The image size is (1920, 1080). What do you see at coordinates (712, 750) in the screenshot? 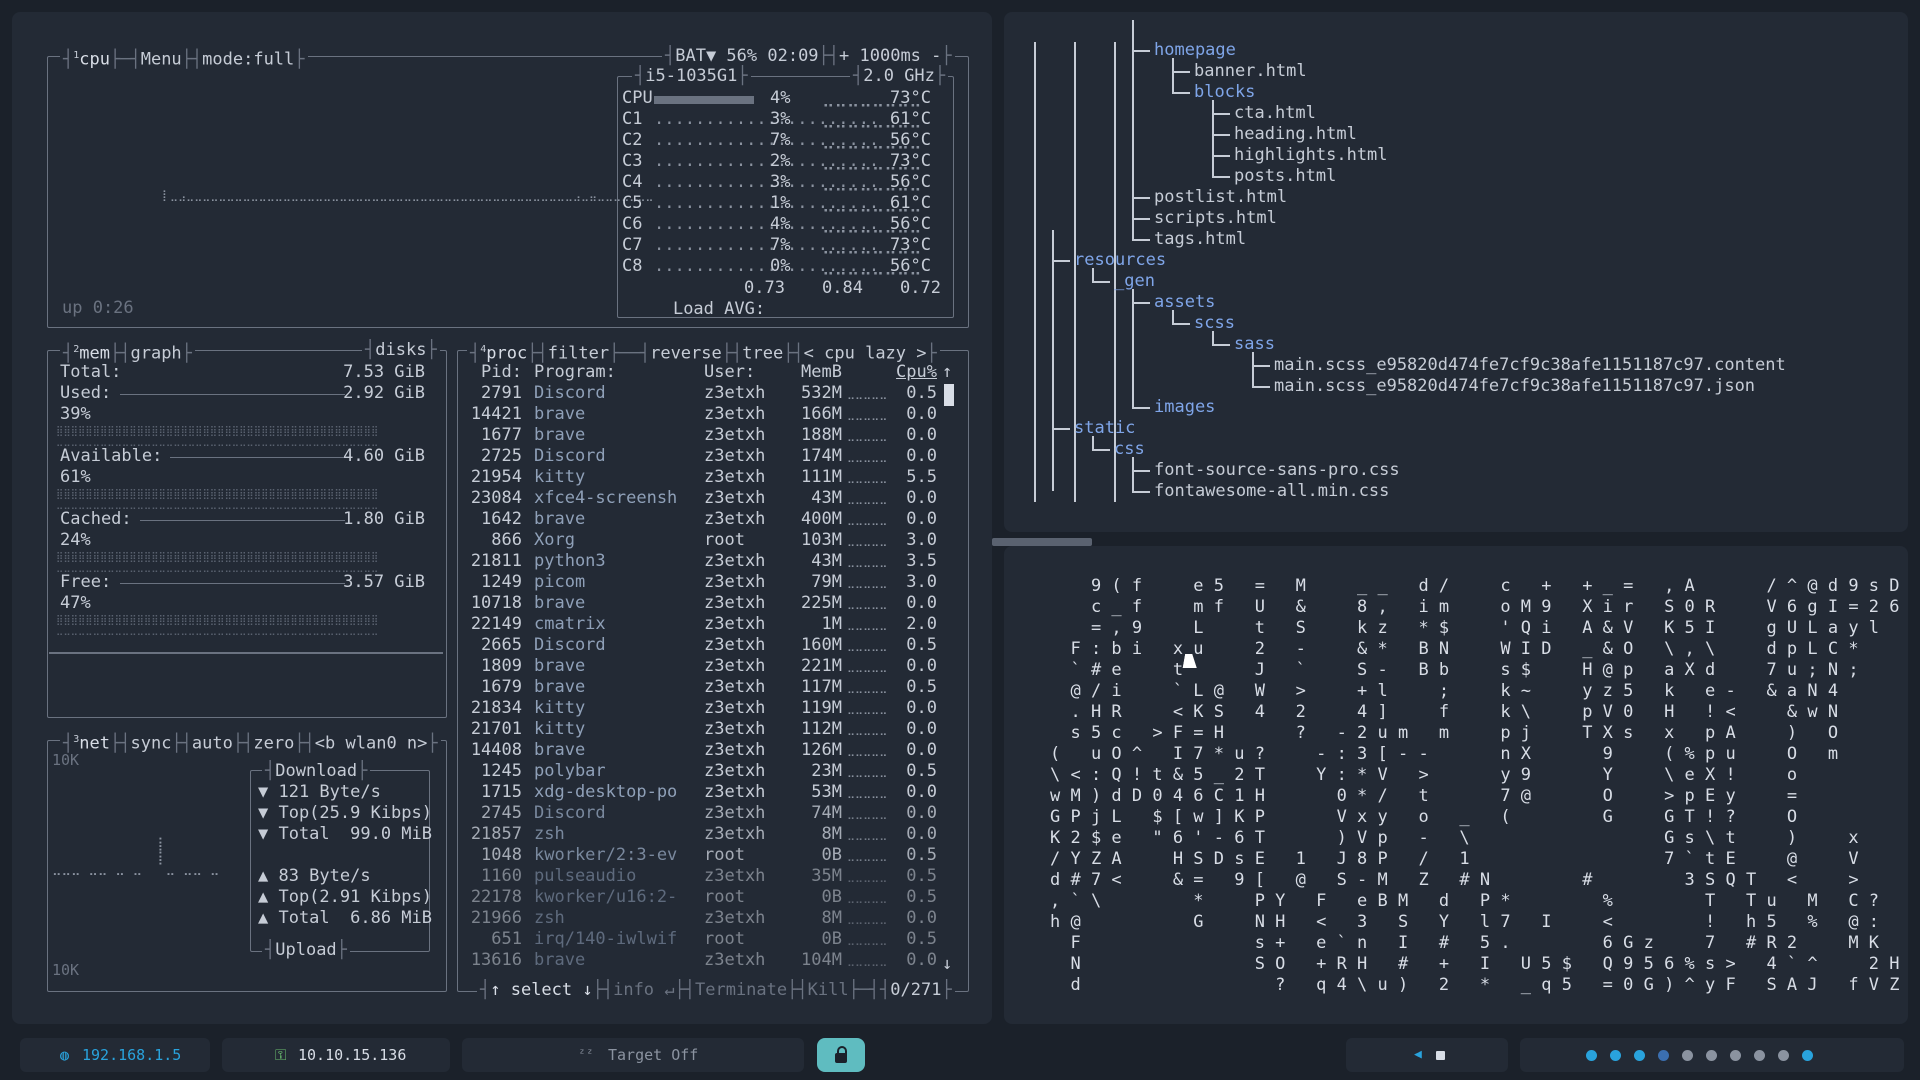
I see `proc-row: 14408 brave z3etxh 126M 0.0 ⣀⣀⣀⣀⣀` at bounding box center [712, 750].